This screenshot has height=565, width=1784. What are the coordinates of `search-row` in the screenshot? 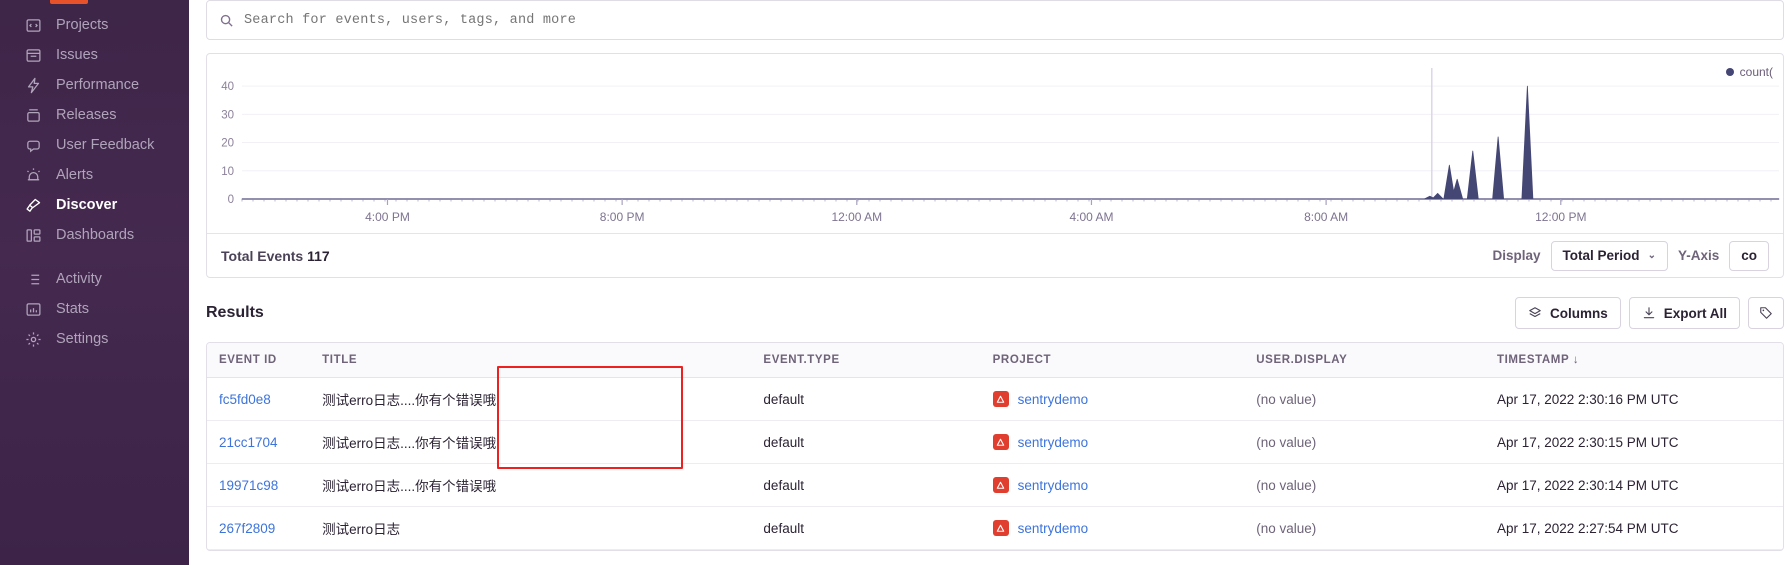 It's located at (986, 20).